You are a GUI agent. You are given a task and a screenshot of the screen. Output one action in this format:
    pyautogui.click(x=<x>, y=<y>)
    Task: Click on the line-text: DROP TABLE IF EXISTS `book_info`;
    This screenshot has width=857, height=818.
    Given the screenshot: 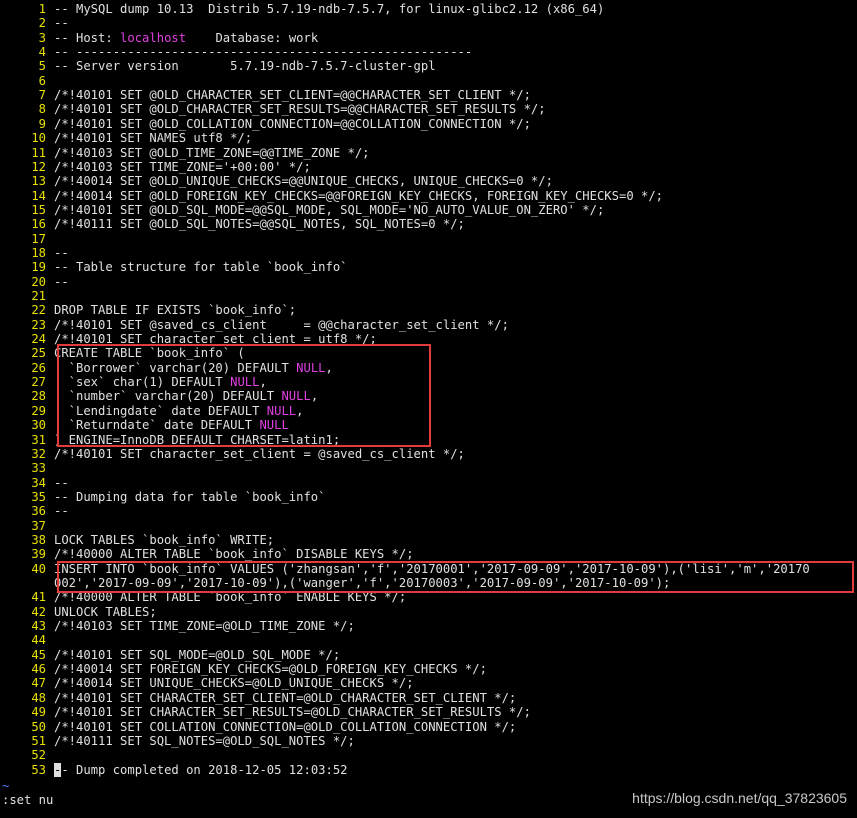 What is the action you would take?
    pyautogui.click(x=175, y=310)
    